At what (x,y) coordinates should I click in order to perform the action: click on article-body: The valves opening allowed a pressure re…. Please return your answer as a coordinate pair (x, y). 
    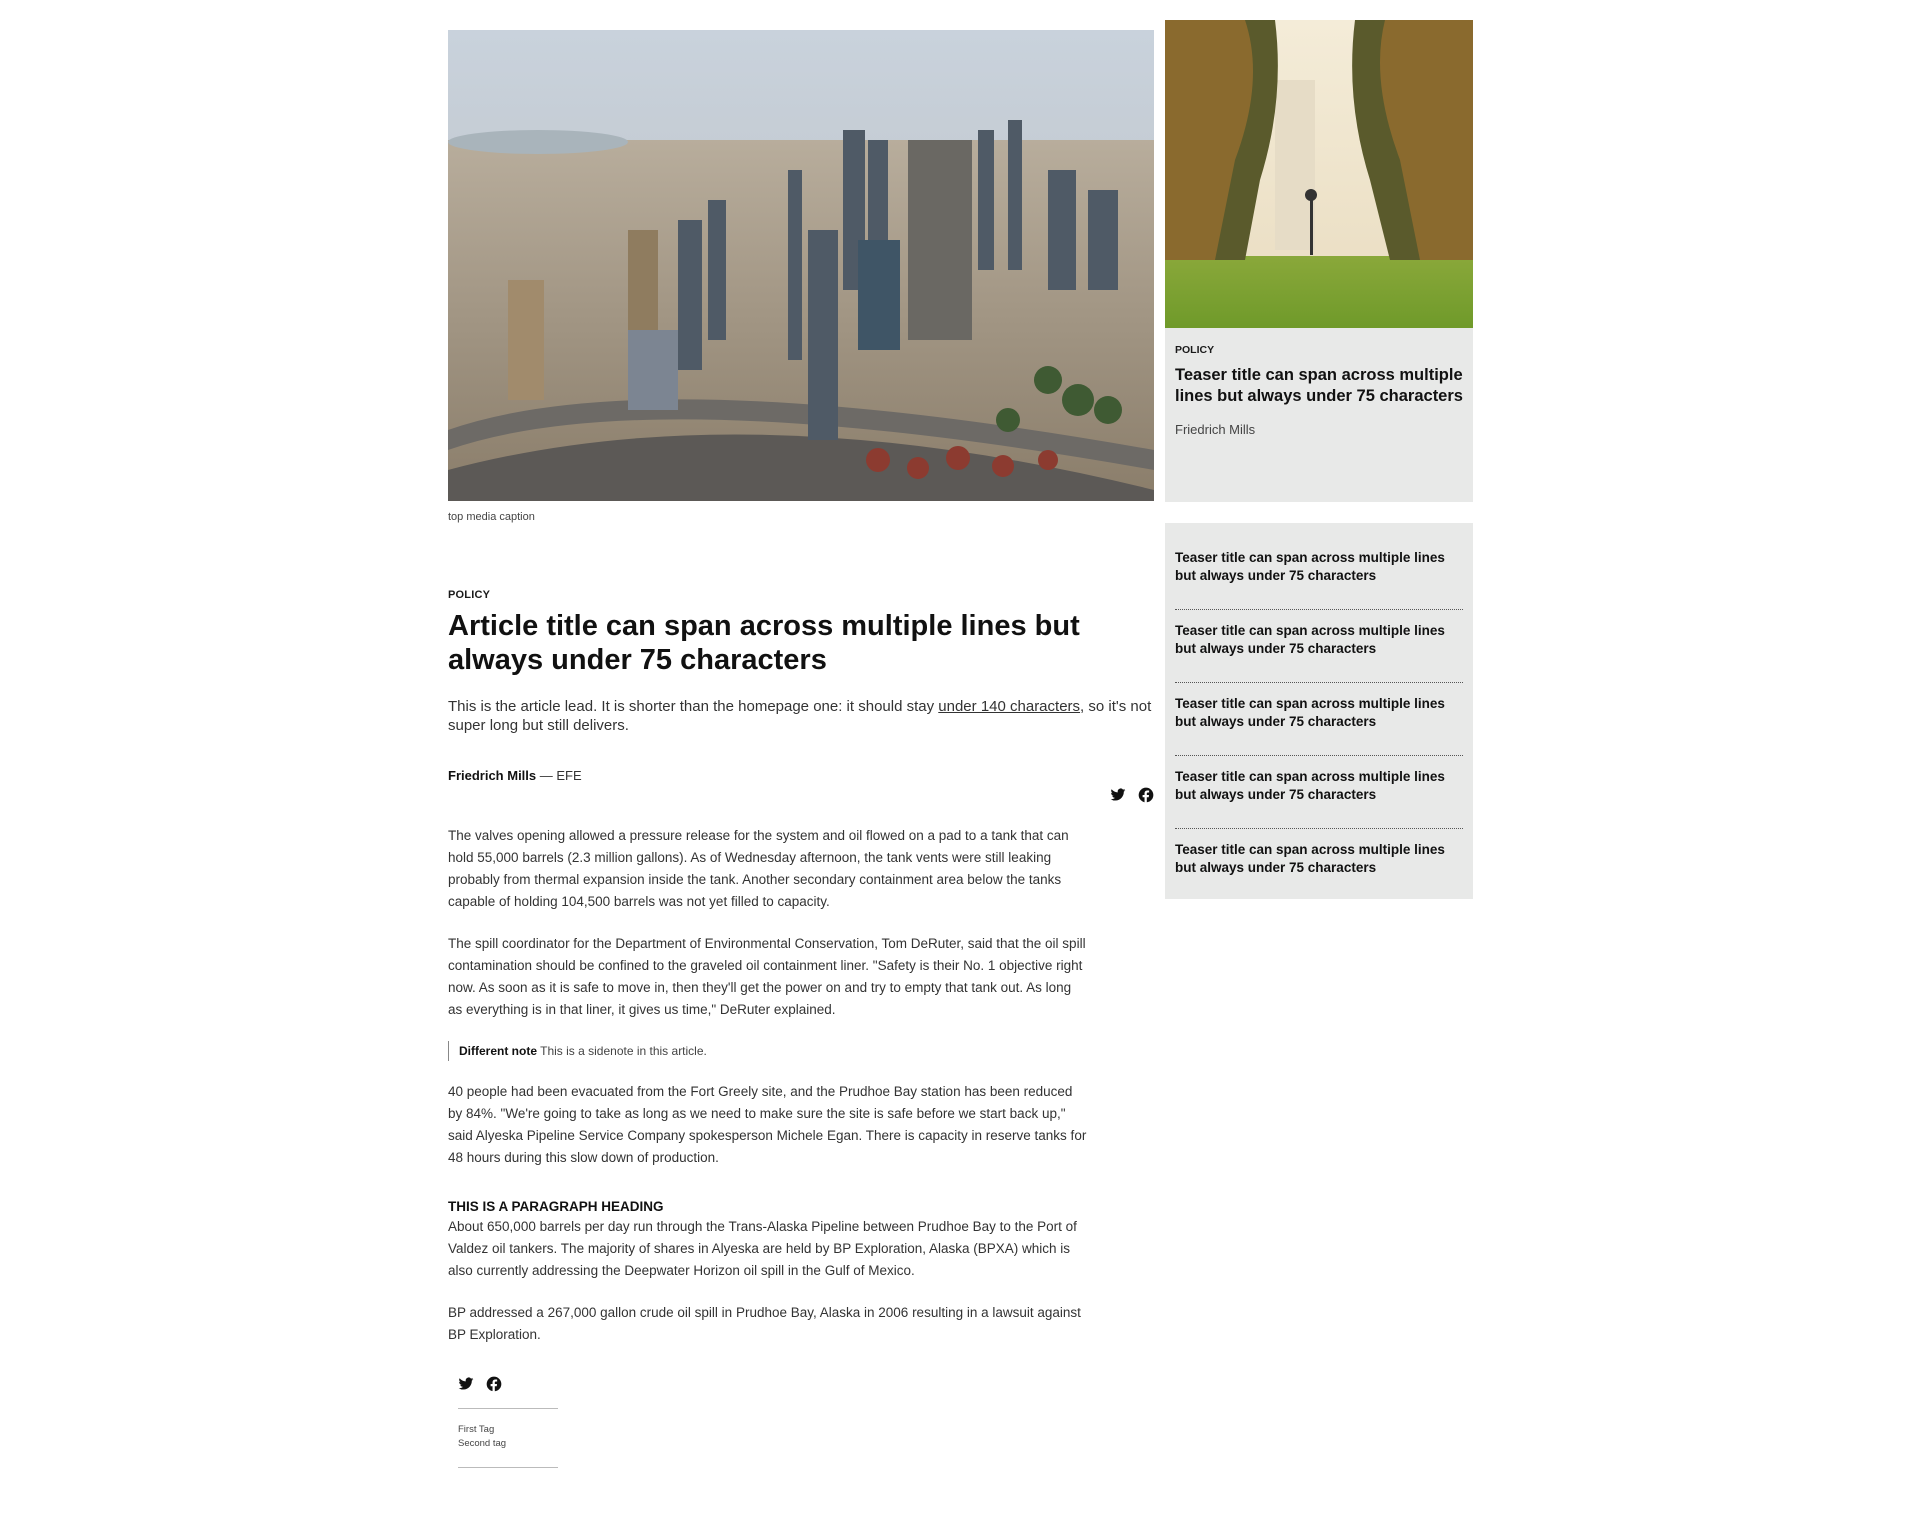
    Looking at the image, I should click on (768, 1085).